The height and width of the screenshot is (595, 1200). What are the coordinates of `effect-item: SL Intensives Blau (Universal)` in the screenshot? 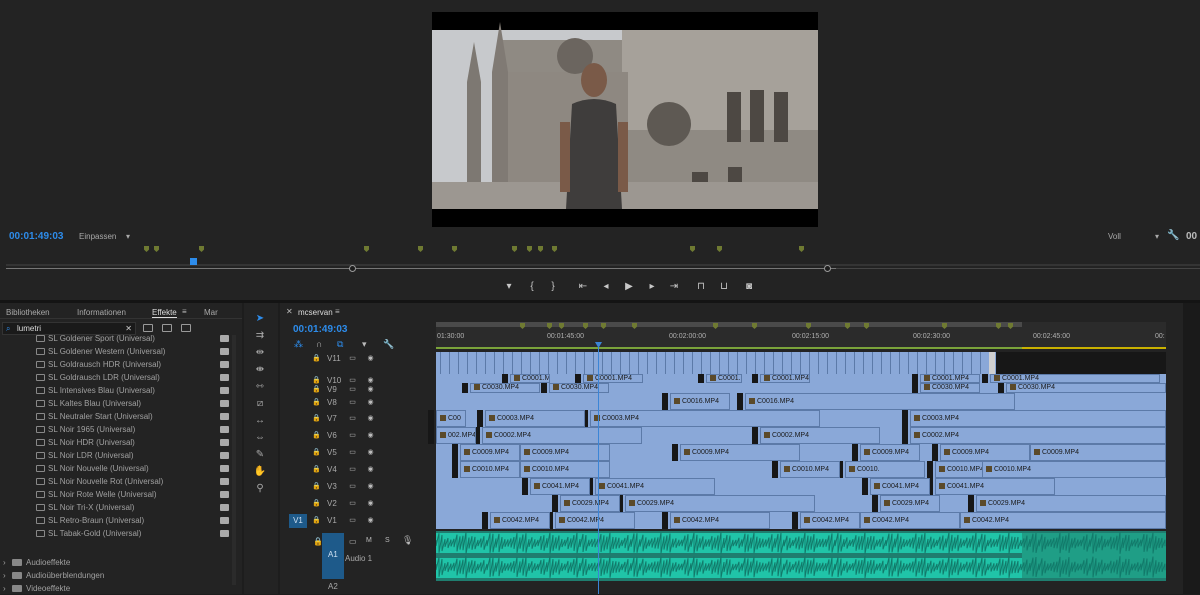 It's located at (118, 390).